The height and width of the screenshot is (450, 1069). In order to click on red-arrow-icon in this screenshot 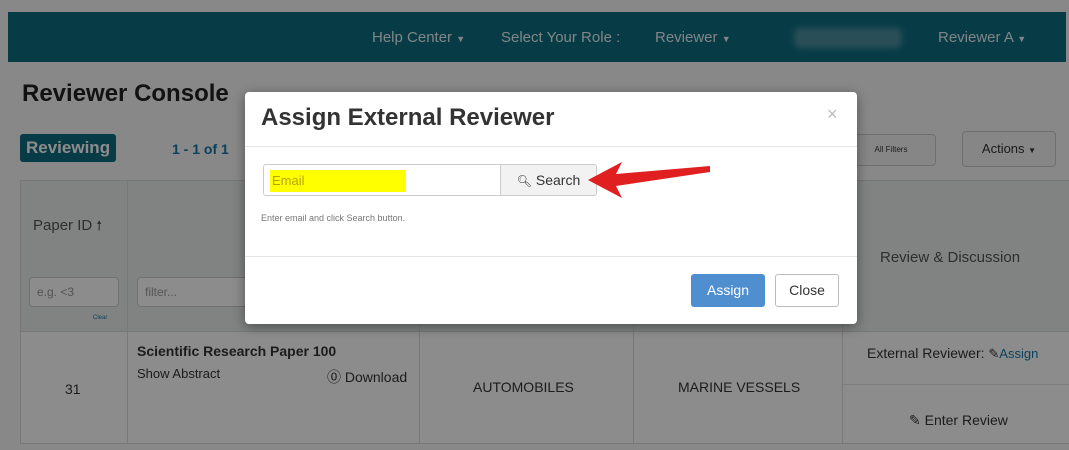, I will do `click(649, 180)`.